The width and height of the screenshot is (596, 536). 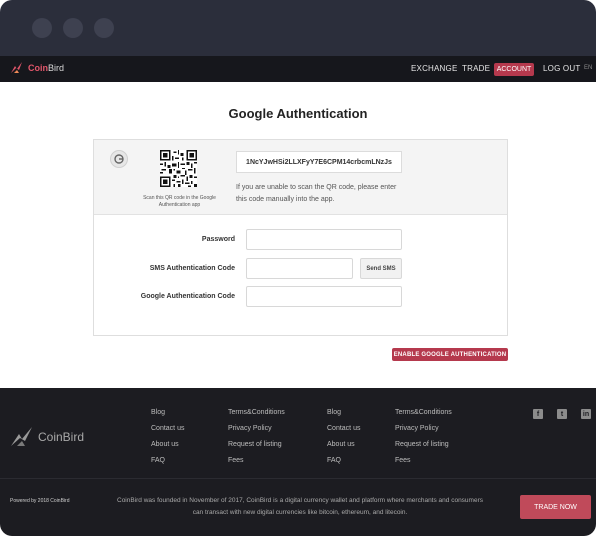 What do you see at coordinates (417, 428) in the screenshot?
I see `footer-link-privacy-2: Privacy Policy` at bounding box center [417, 428].